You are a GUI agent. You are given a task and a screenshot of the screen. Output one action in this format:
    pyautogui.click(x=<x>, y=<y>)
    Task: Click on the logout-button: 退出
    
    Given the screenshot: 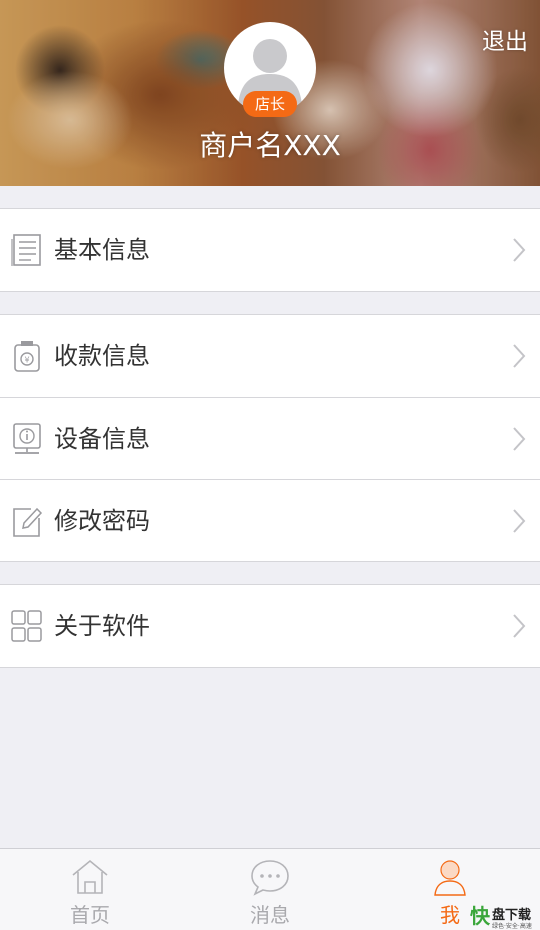 What is the action you would take?
    pyautogui.click(x=505, y=39)
    